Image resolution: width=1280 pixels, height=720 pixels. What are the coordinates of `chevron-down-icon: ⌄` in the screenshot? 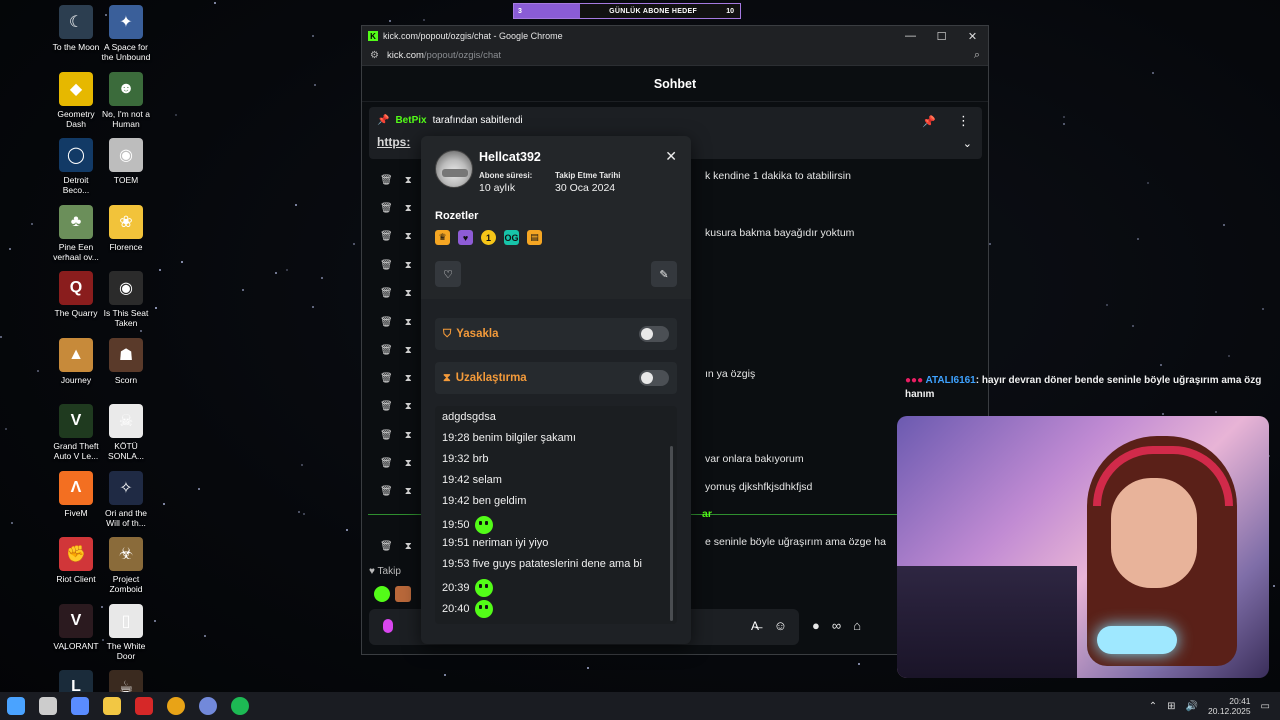 It's located at (967, 143).